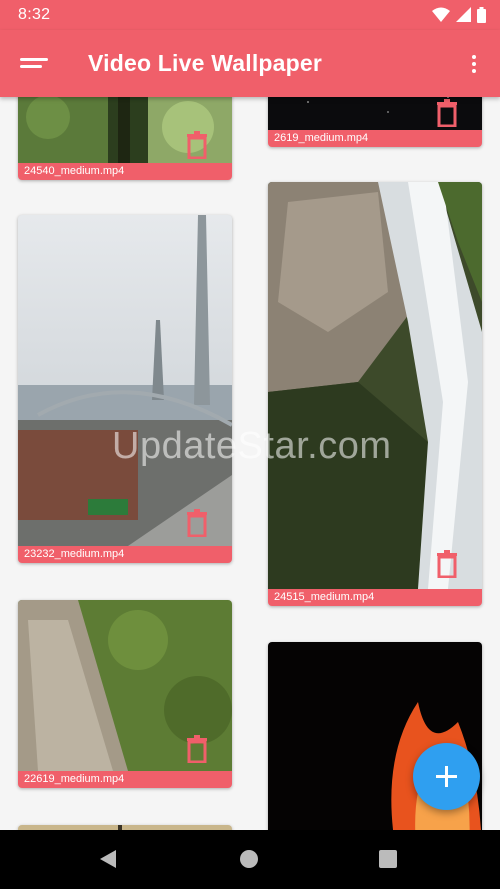 The height and width of the screenshot is (889, 500). Describe the element at coordinates (125, 779) in the screenshot. I see `video-name: 22619_medium.mp4` at that location.